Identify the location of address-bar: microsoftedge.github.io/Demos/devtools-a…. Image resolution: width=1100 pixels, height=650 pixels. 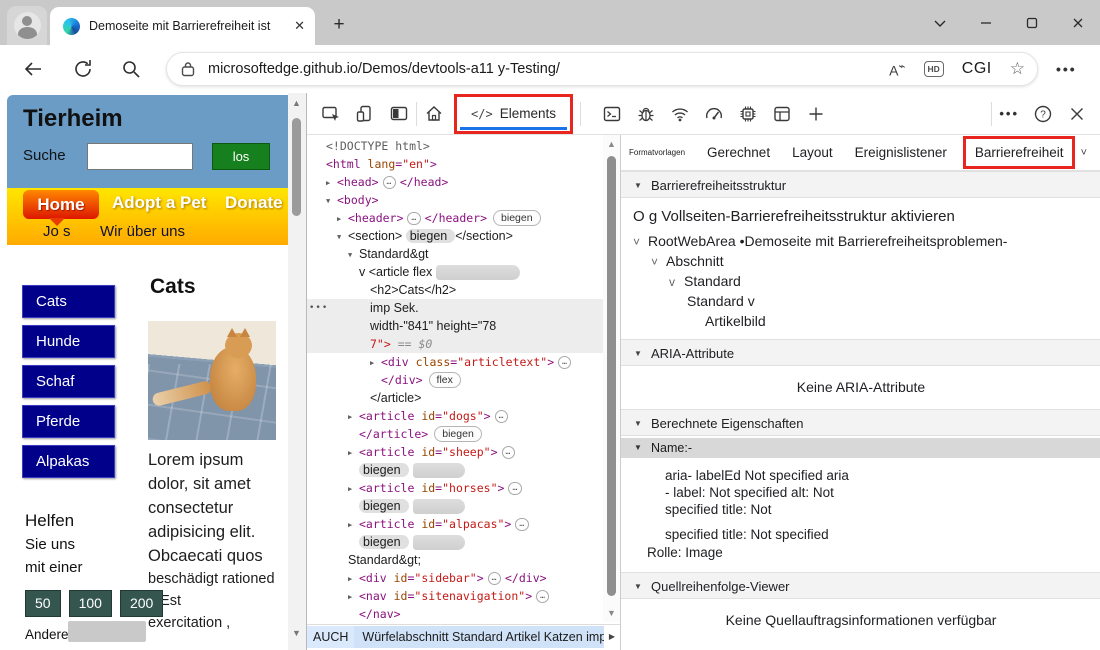
(602, 69).